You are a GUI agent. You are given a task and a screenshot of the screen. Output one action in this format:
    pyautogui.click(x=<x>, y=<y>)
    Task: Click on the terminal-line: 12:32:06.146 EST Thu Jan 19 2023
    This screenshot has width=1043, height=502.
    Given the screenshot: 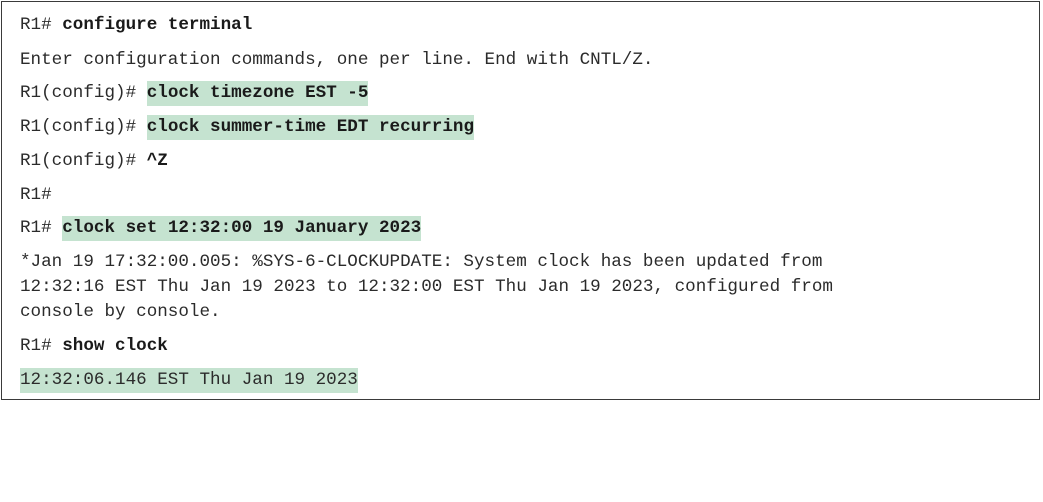 What is the action you would take?
    pyautogui.click(x=189, y=380)
    